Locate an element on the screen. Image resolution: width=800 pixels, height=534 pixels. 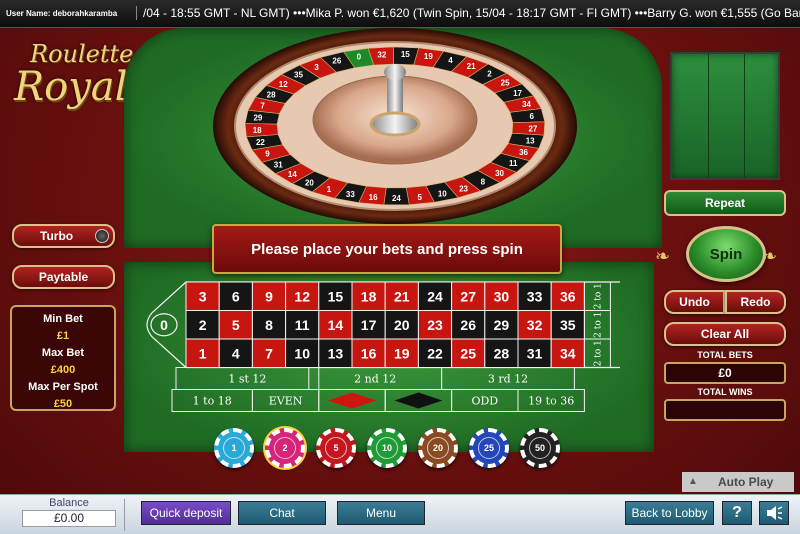
number-label: 33 is located at coordinates (535, 296).